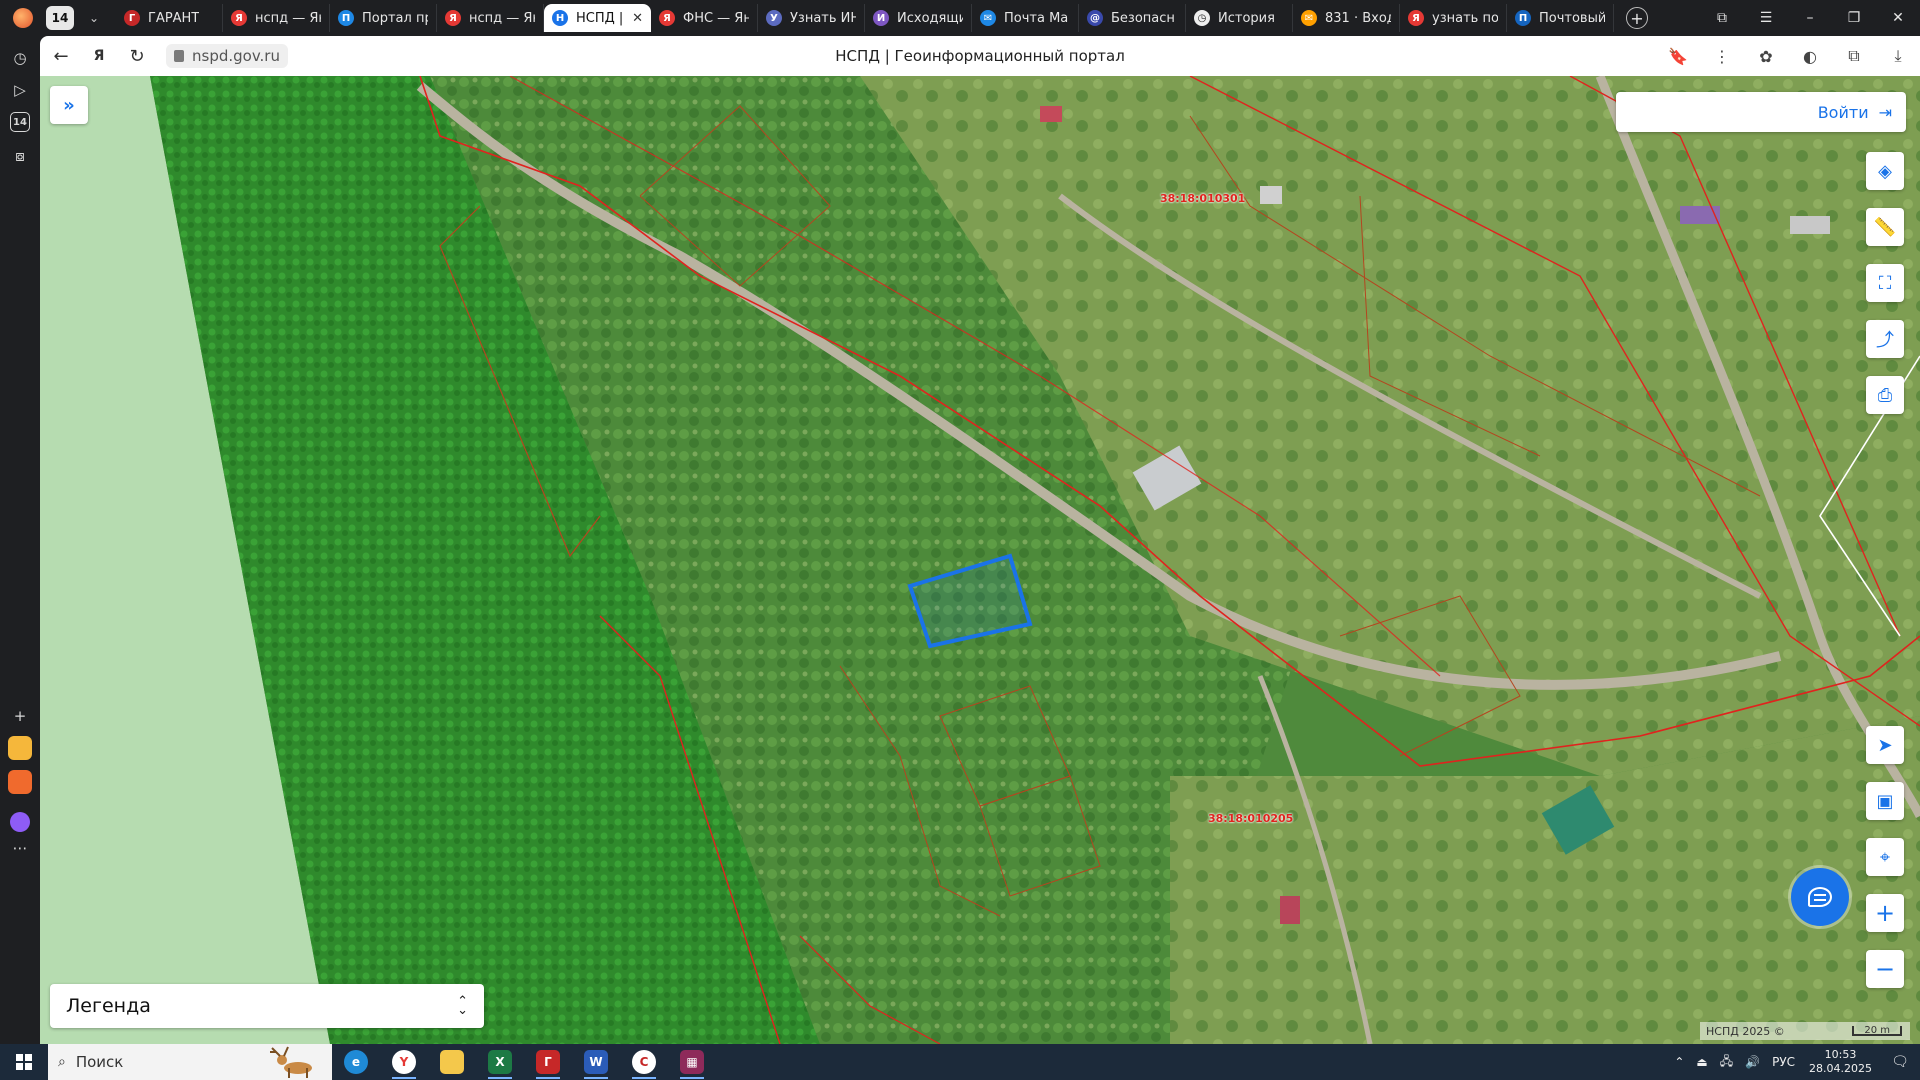 The width and height of the screenshot is (1920, 1080). What do you see at coordinates (169, 18) in the screenshot?
I see `tab-0: Г ГАРАНТ` at bounding box center [169, 18].